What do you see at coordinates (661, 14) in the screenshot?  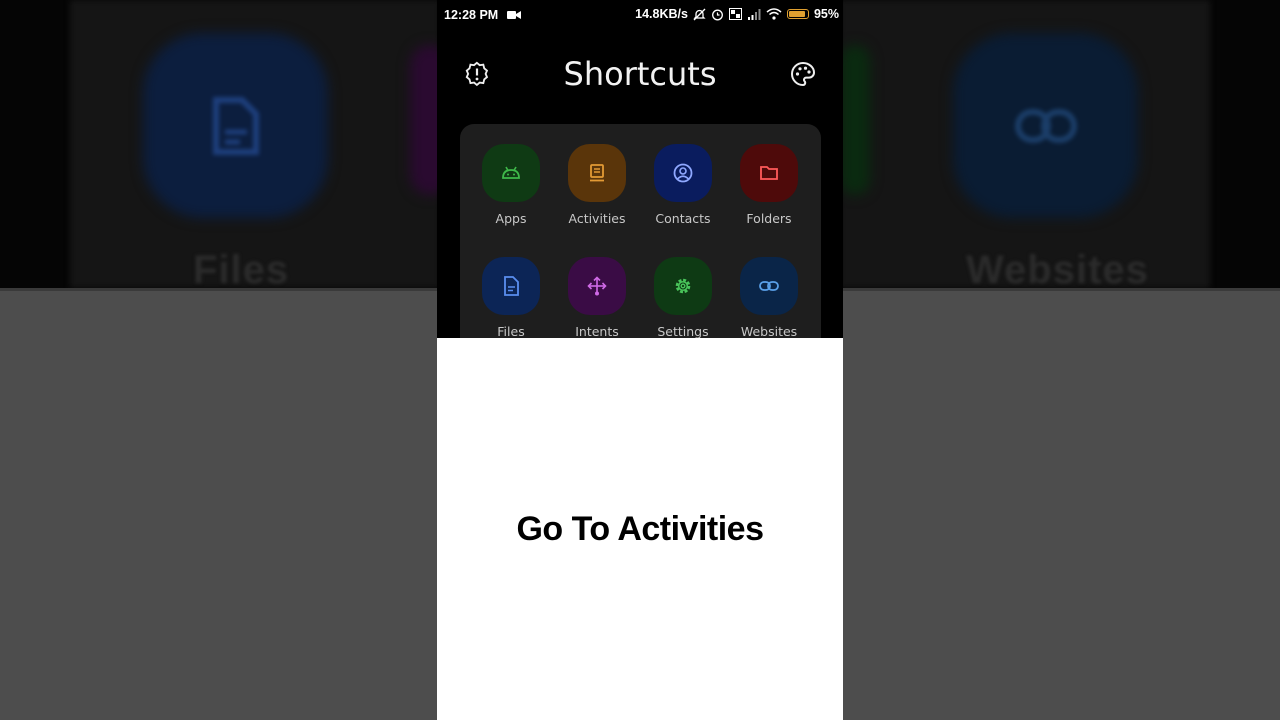 I see `network-speed: 14.8KB/s` at bounding box center [661, 14].